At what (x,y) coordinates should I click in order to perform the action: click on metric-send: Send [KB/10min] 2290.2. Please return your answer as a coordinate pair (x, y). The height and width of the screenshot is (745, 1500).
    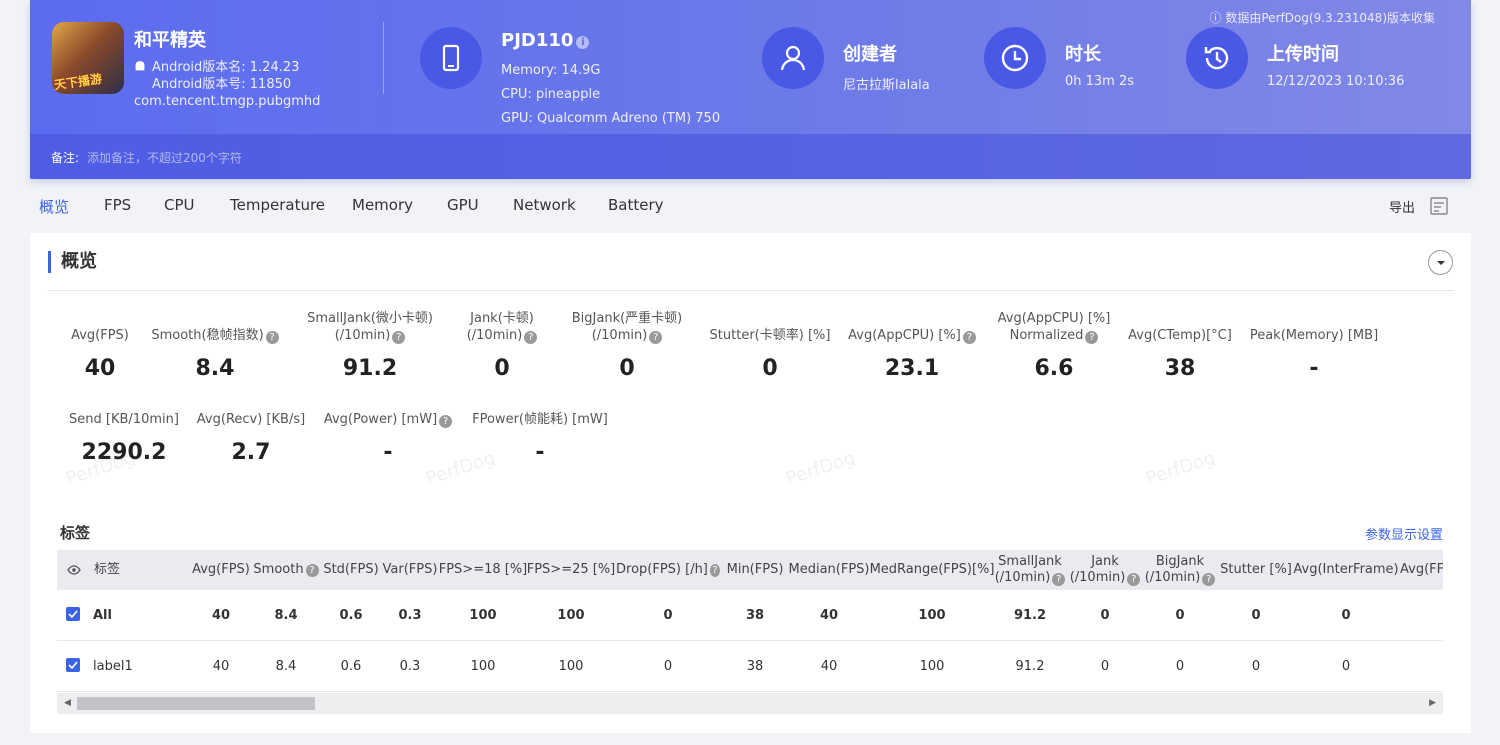
    Looking at the image, I should click on (124, 429).